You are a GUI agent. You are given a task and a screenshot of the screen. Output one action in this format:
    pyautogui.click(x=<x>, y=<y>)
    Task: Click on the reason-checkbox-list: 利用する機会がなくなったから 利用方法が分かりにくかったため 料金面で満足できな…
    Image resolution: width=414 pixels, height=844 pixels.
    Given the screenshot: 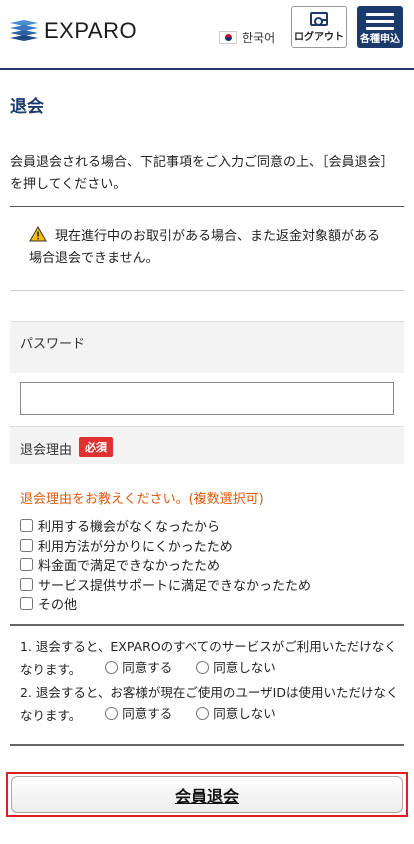 What is the action you would take?
    pyautogui.click(x=165, y=565)
    